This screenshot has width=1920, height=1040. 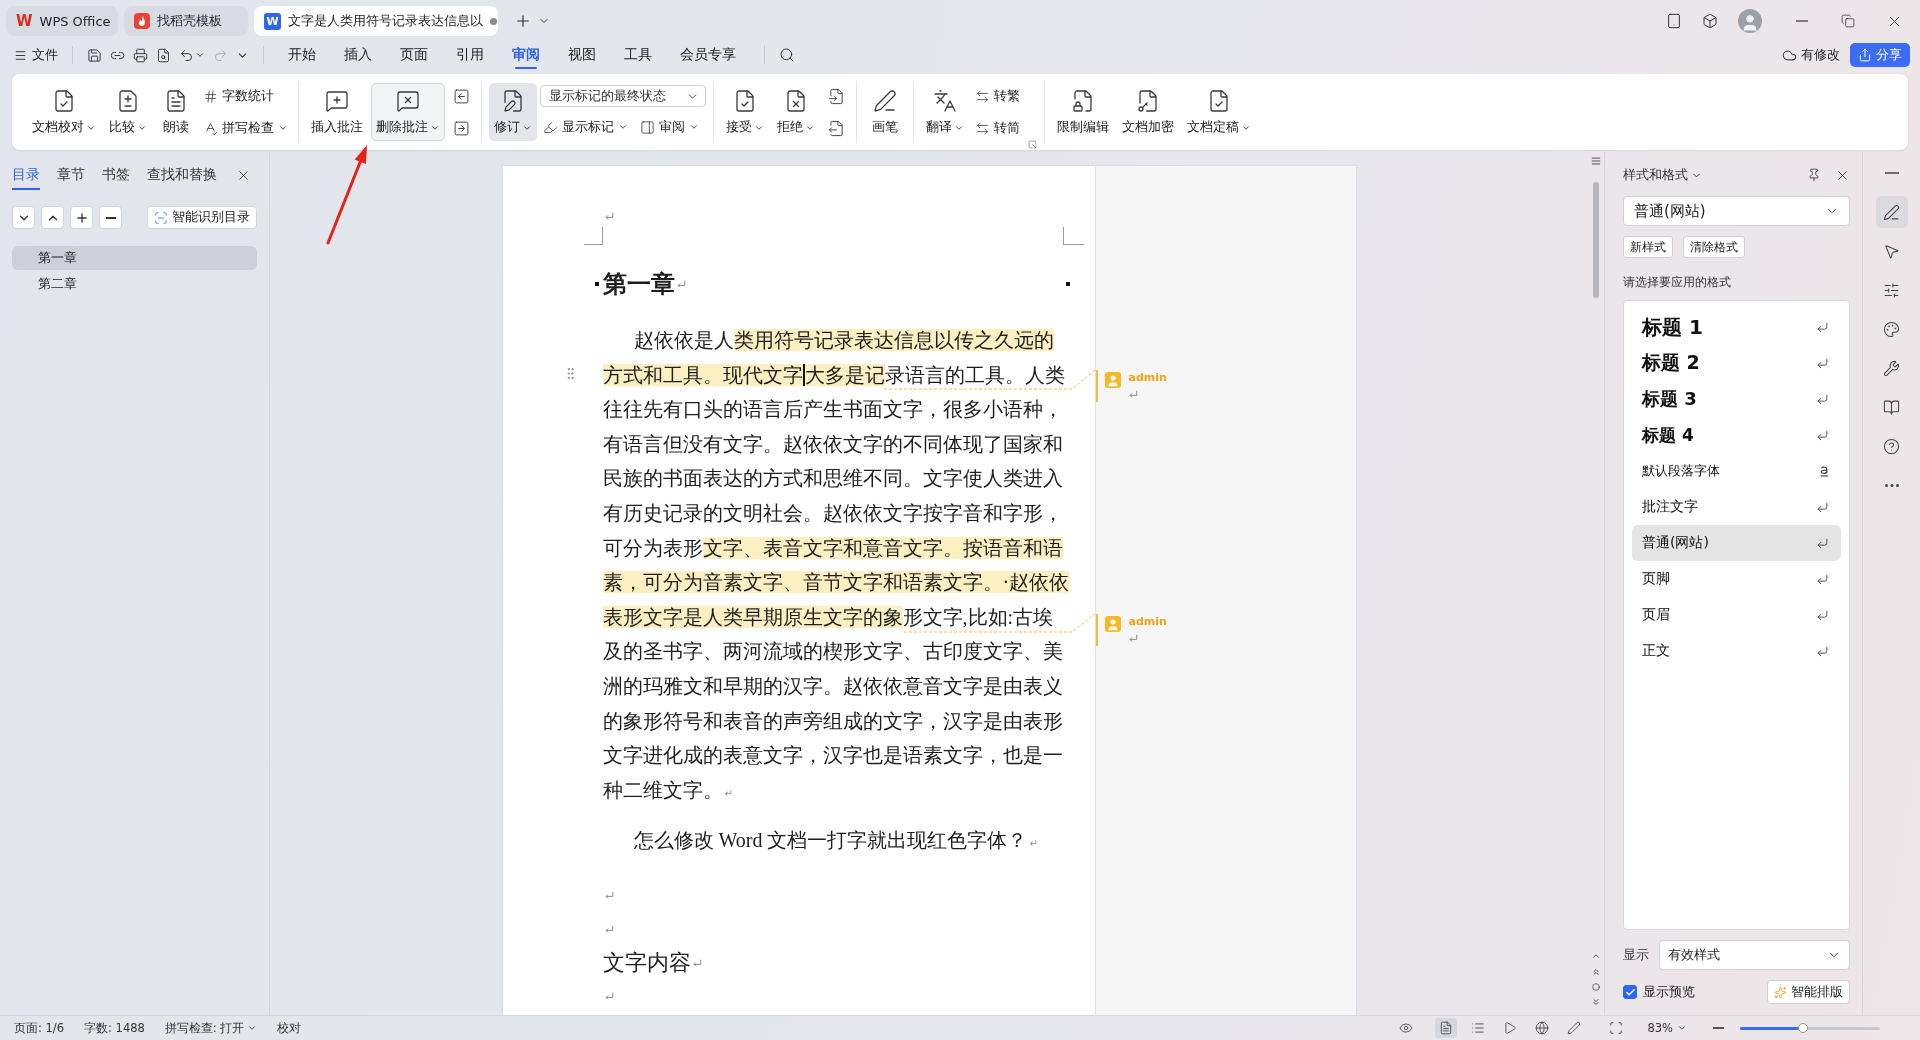 What do you see at coordinates (461, 128) in the screenshot?
I see `square-arrow-right-icon` at bounding box center [461, 128].